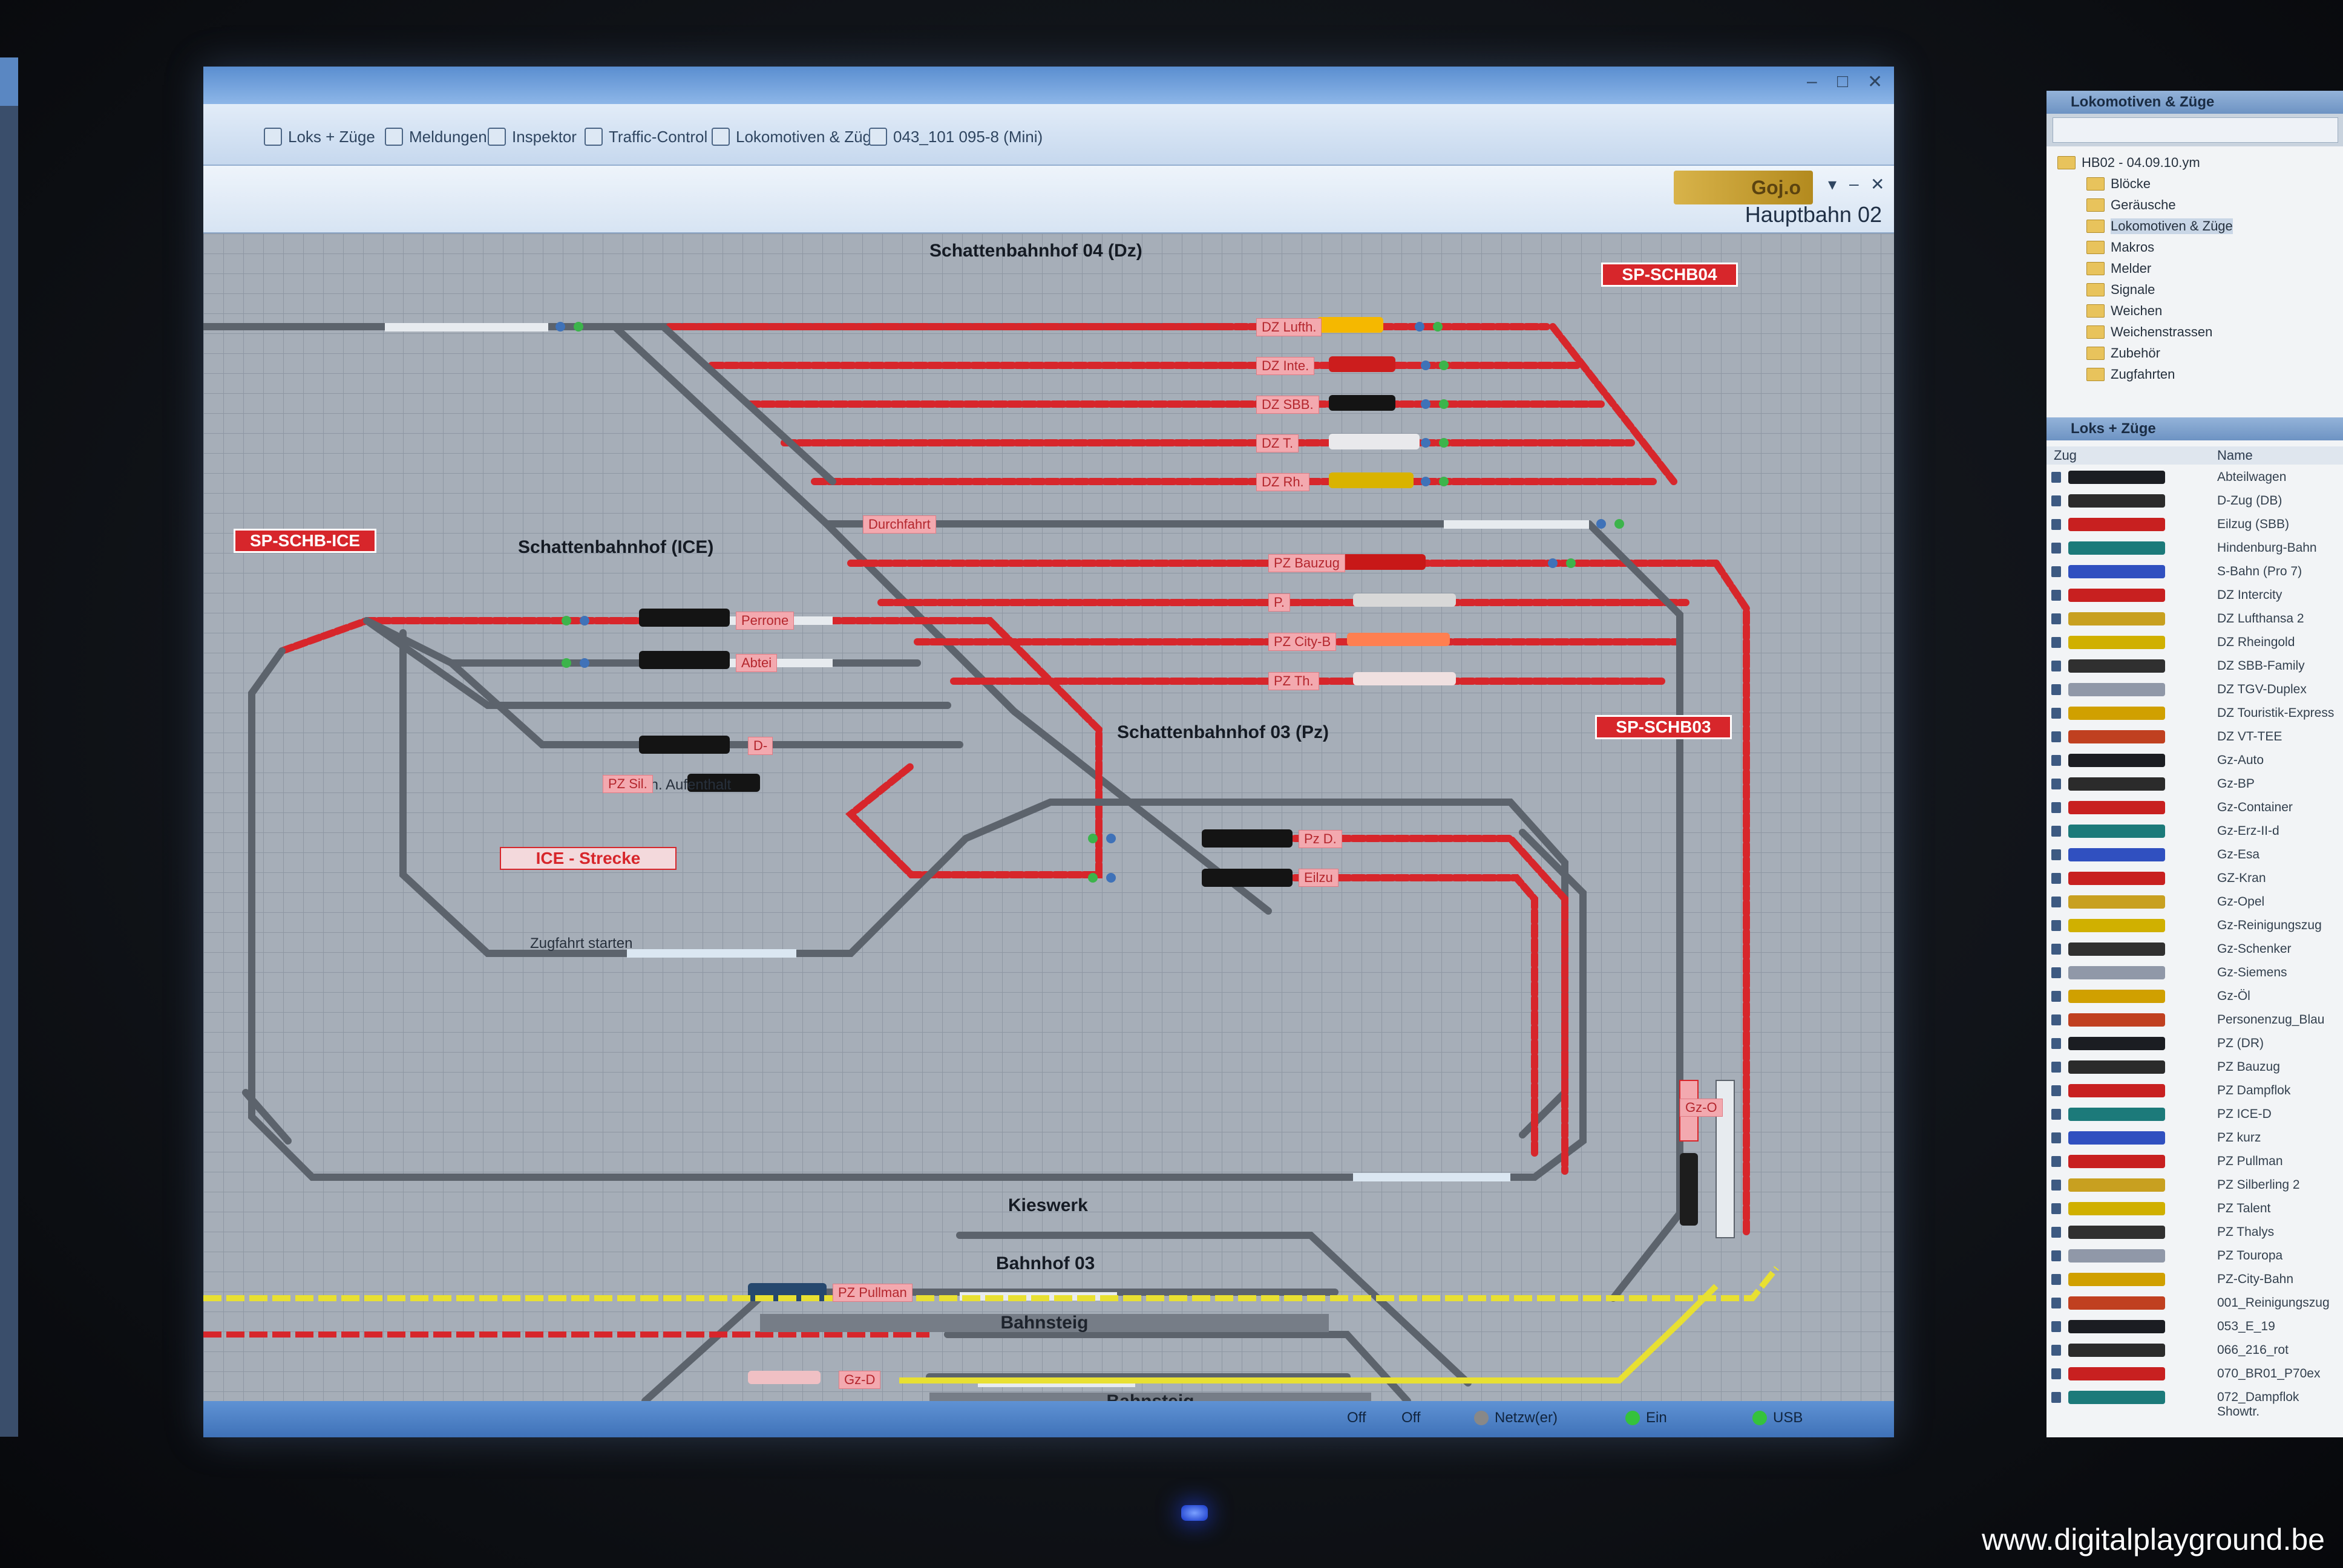  Describe the element at coordinates (2194, 643) in the screenshot. I see `list-item: DZ Rheingold` at that location.